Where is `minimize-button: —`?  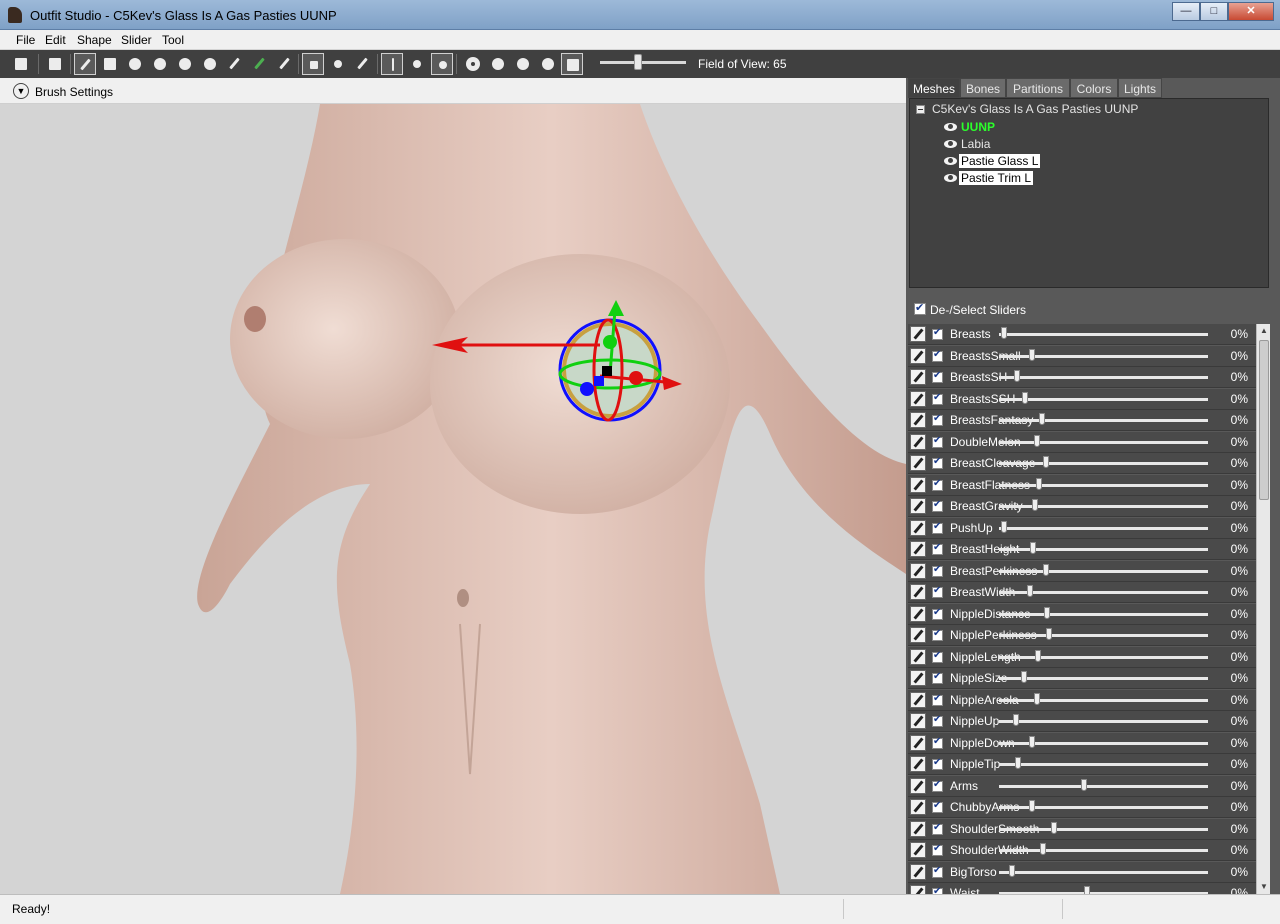 minimize-button: — is located at coordinates (1186, 11).